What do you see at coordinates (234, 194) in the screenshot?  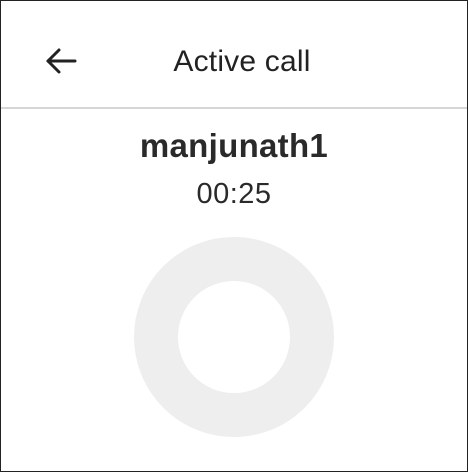 I see `call-duration: 00:25` at bounding box center [234, 194].